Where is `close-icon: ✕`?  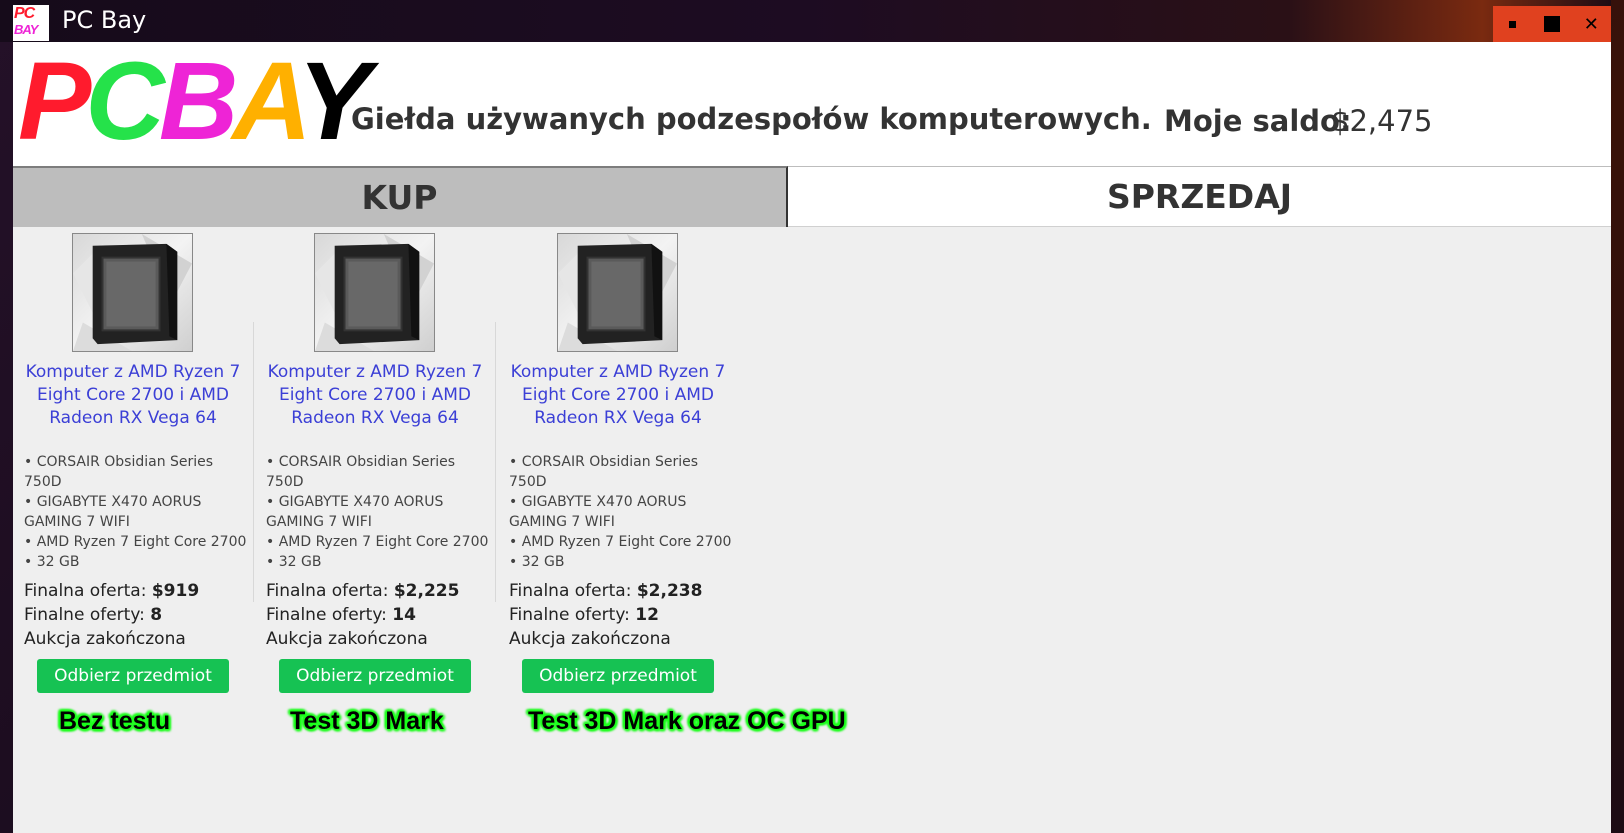 close-icon: ✕ is located at coordinates (1591, 24).